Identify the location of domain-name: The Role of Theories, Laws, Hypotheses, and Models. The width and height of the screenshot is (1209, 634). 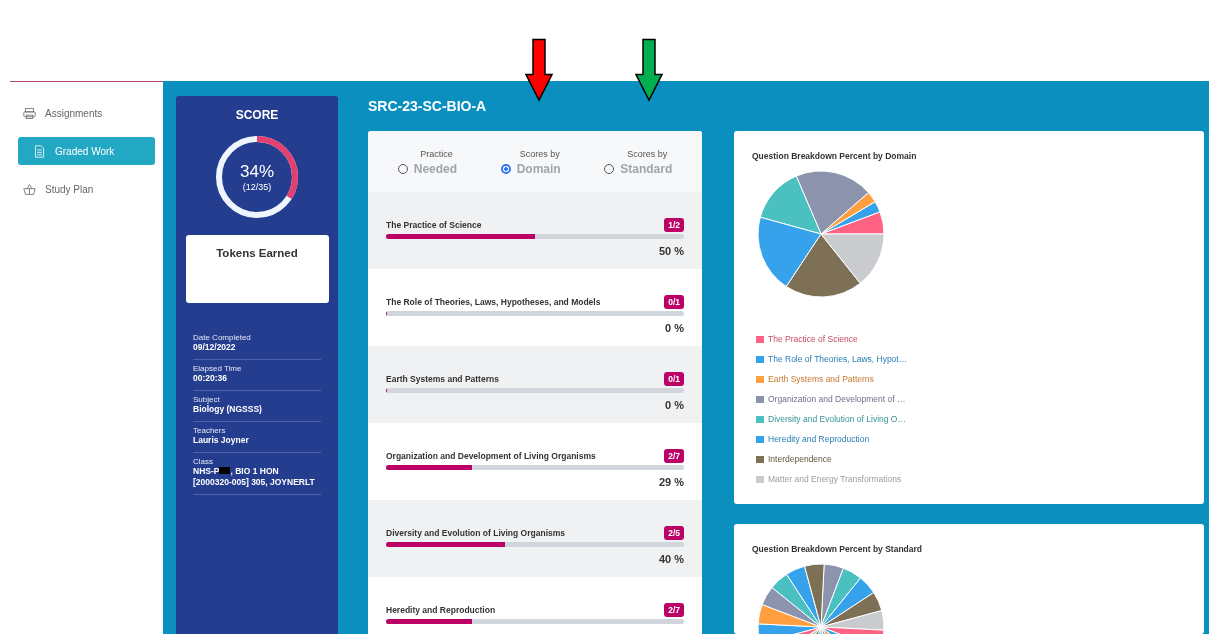
(493, 302).